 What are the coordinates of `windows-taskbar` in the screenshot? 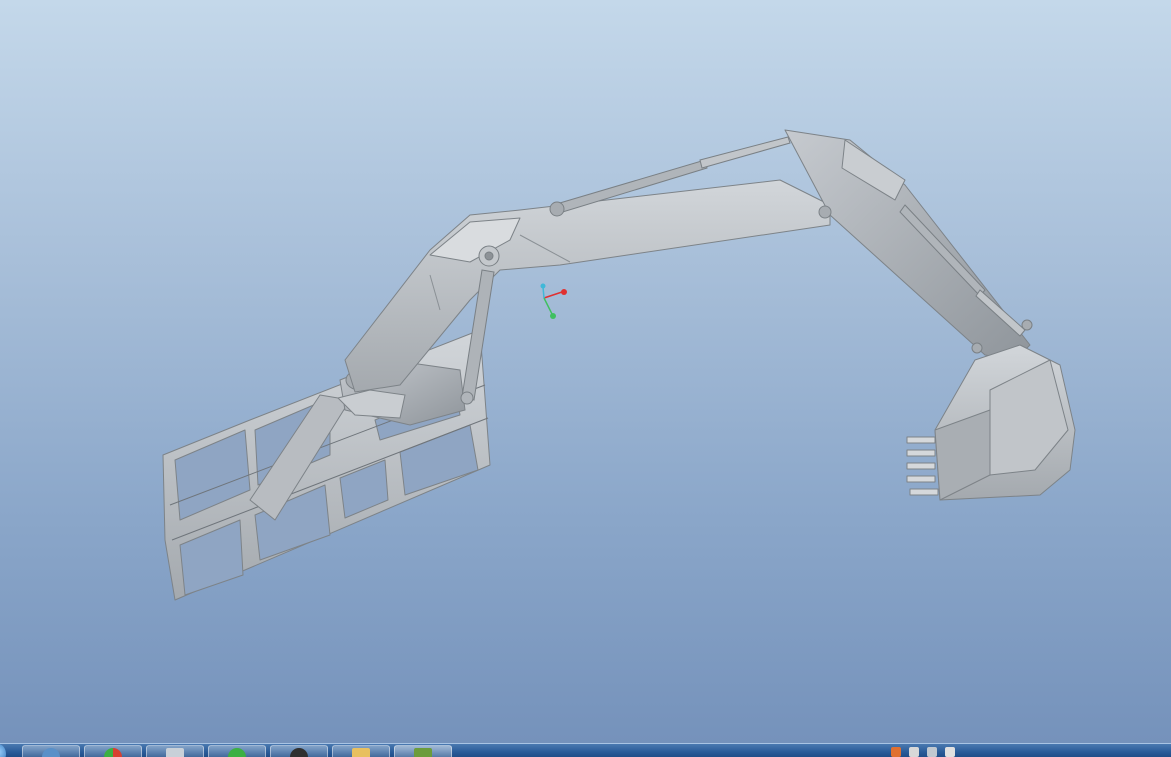 It's located at (585, 750).